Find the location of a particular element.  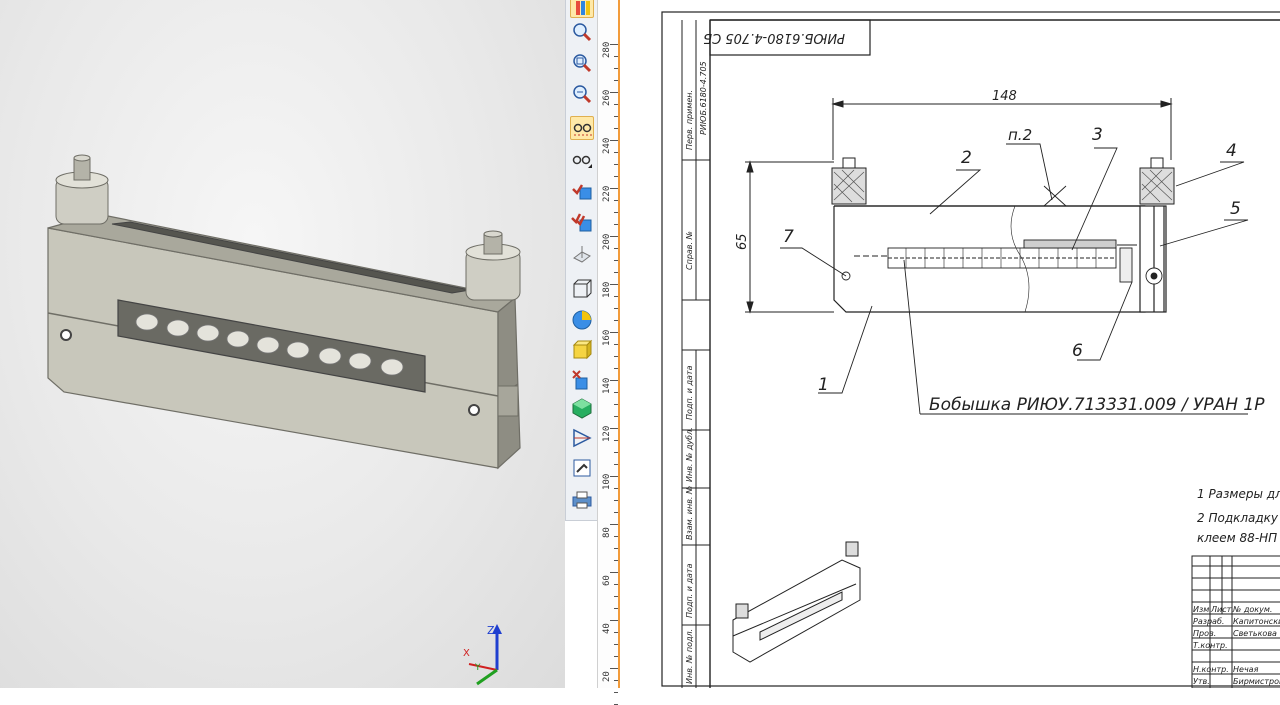

zoom-in-icon is located at coordinates (582, 32).